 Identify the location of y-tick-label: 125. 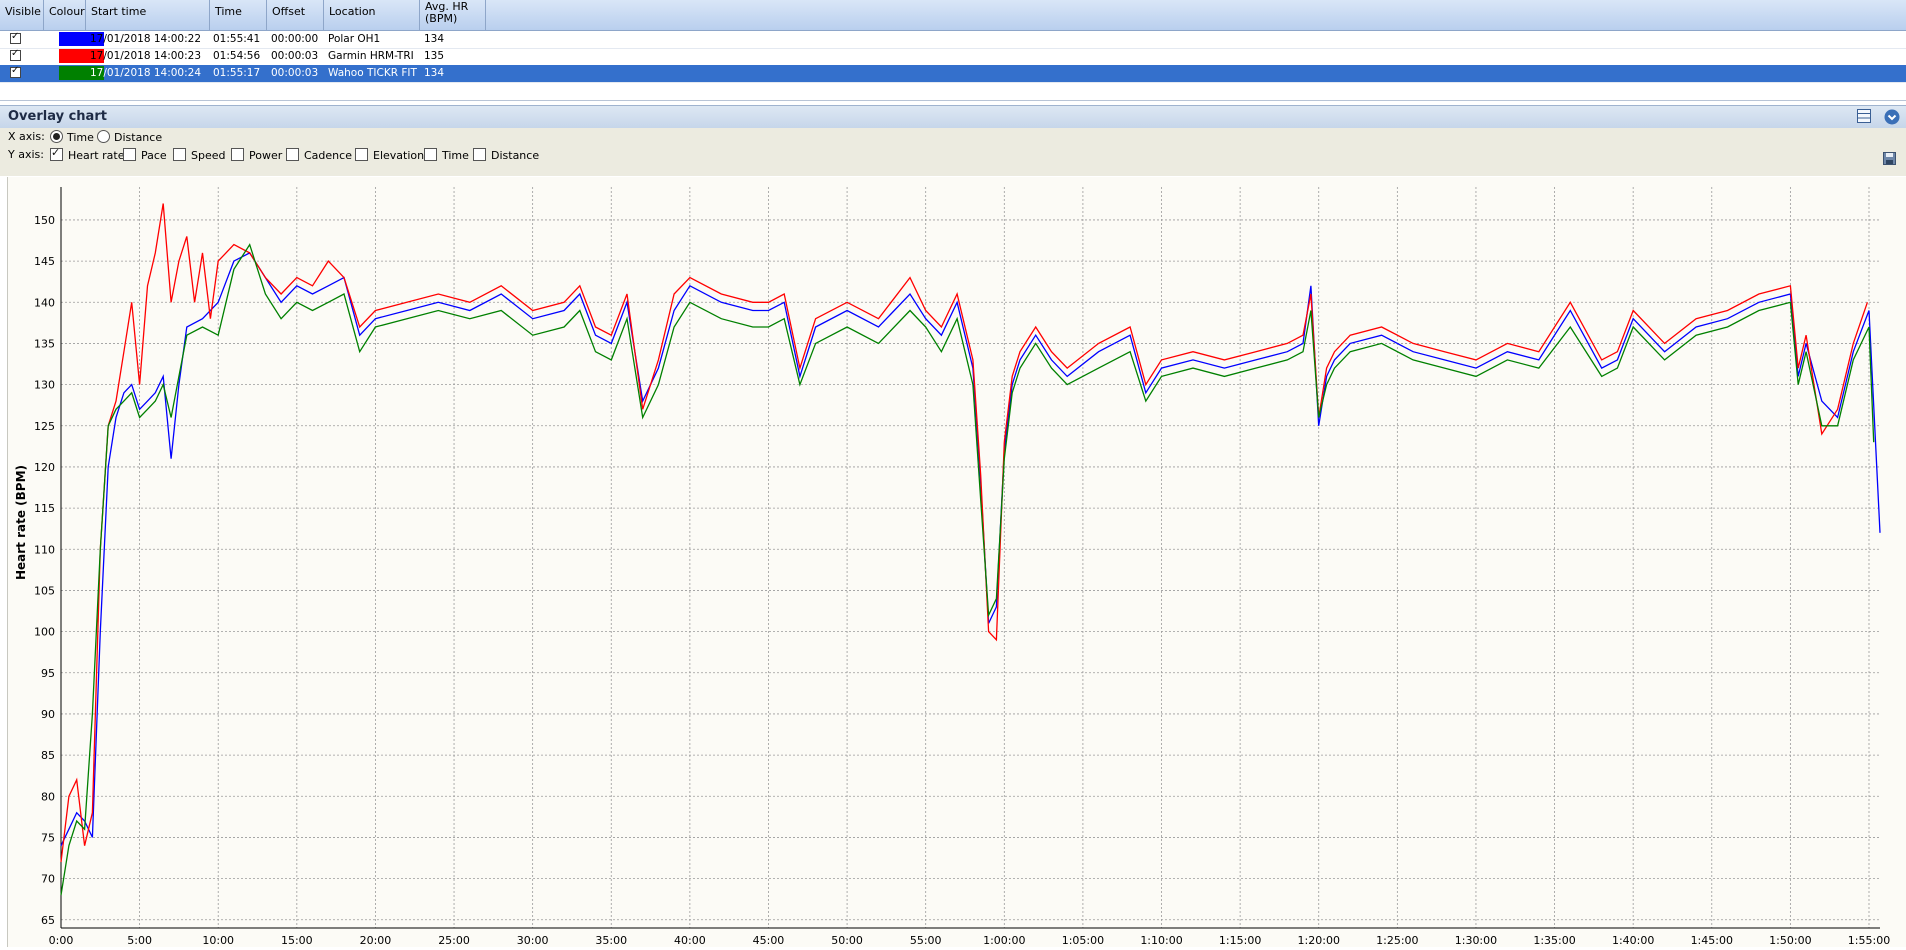
(44, 426).